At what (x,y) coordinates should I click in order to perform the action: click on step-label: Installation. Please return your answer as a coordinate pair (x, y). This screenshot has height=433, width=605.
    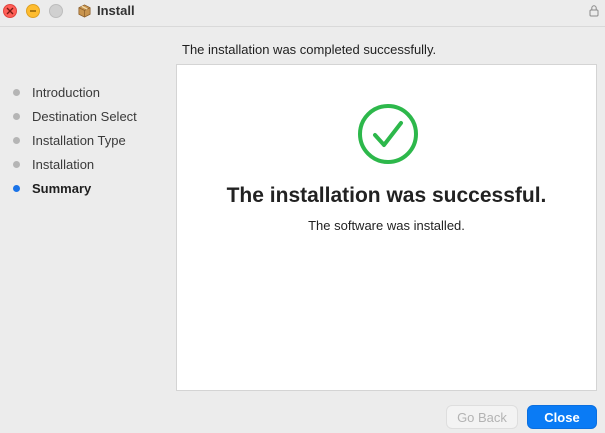
    Looking at the image, I should click on (63, 164).